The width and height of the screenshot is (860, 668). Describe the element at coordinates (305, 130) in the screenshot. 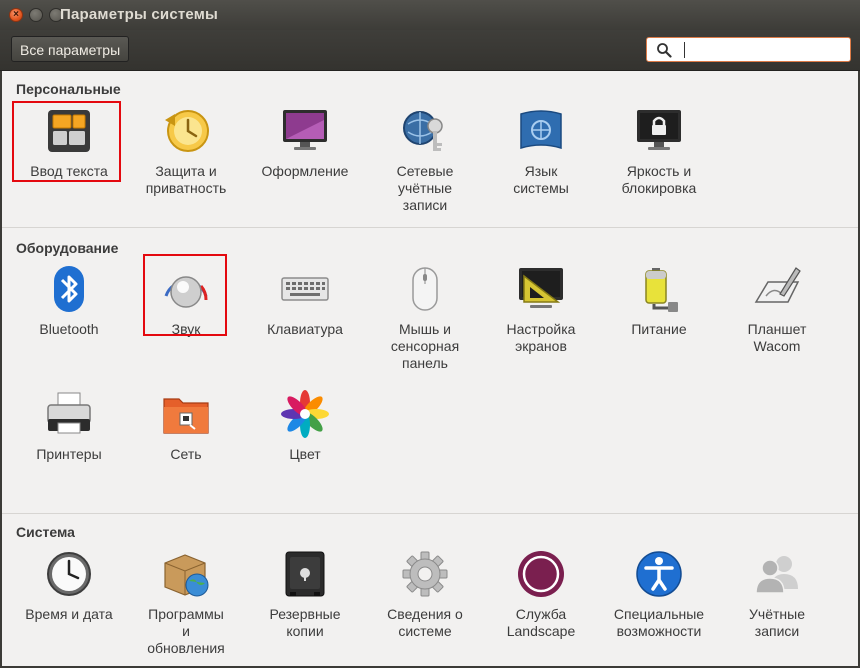

I see `appearance-monitor-icon` at that location.